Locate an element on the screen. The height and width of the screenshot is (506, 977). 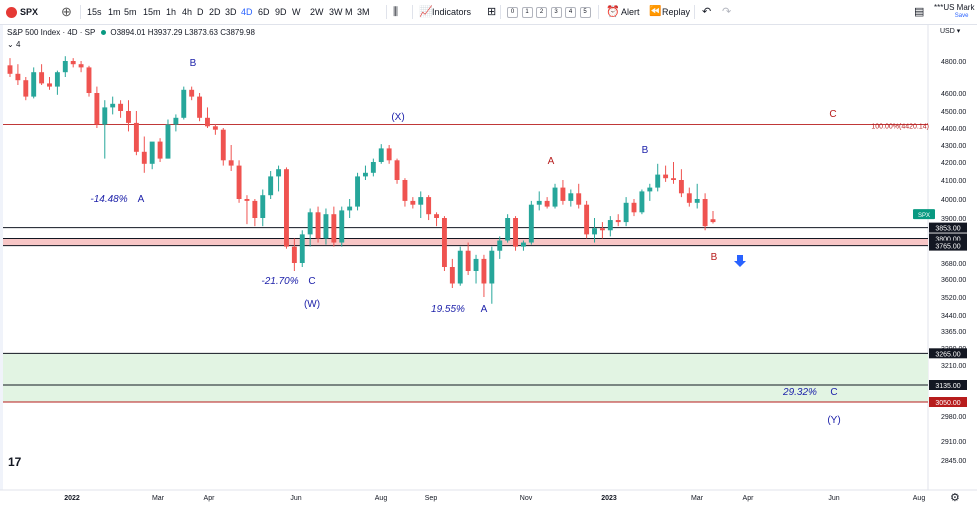
layout-number-4: 4 is located at coordinates (570, 12).